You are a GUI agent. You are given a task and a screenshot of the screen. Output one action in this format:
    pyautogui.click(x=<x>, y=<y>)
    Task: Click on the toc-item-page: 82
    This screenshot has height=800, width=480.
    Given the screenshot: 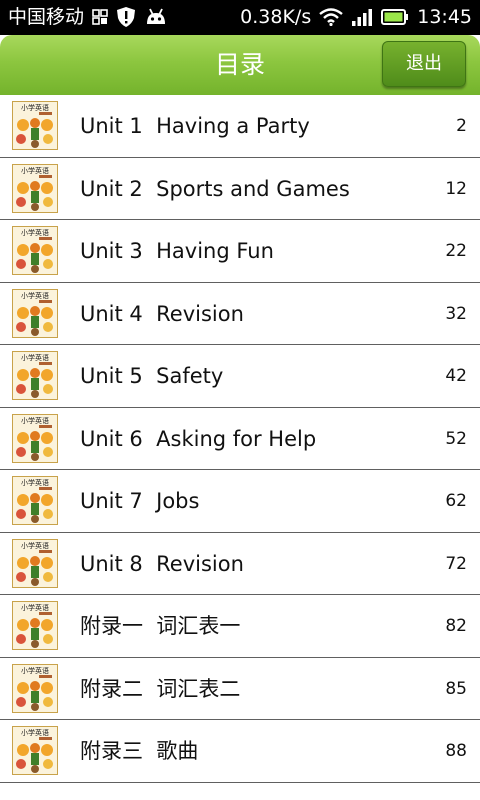 What is the action you would take?
    pyautogui.click(x=456, y=626)
    